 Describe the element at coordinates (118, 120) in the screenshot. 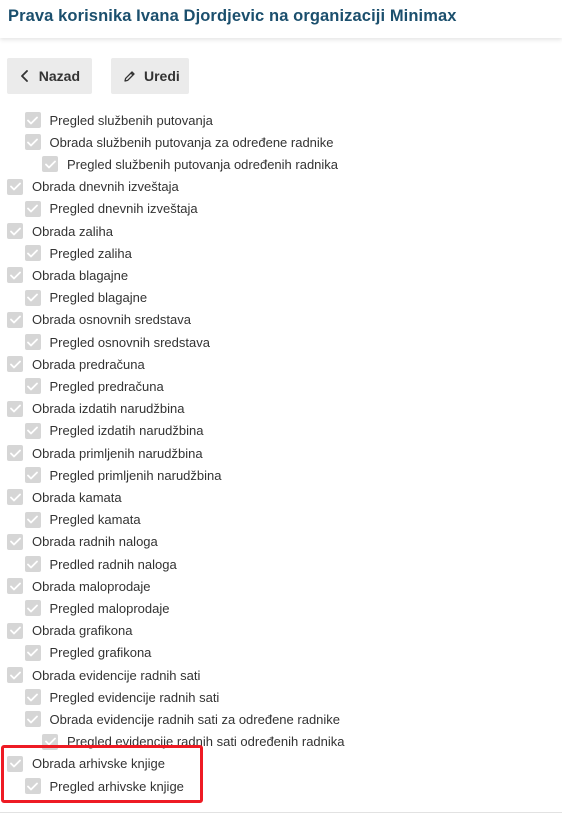

I see `permission-row: Pregled službenih putovanja` at that location.